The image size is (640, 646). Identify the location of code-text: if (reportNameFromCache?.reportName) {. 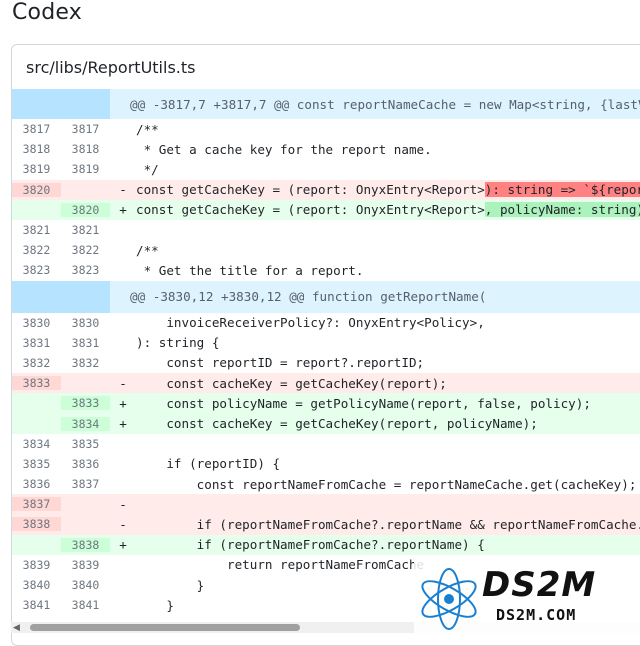
(310, 545).